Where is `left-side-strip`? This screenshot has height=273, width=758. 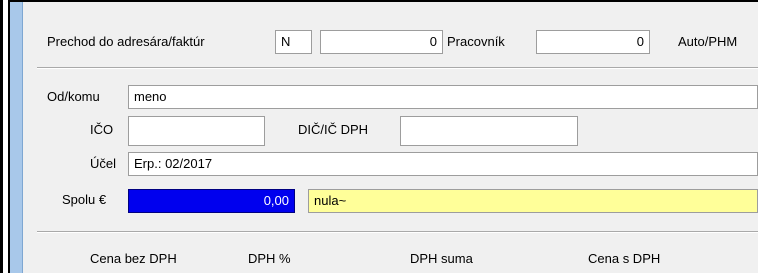 left-side-strip is located at coordinates (16, 136).